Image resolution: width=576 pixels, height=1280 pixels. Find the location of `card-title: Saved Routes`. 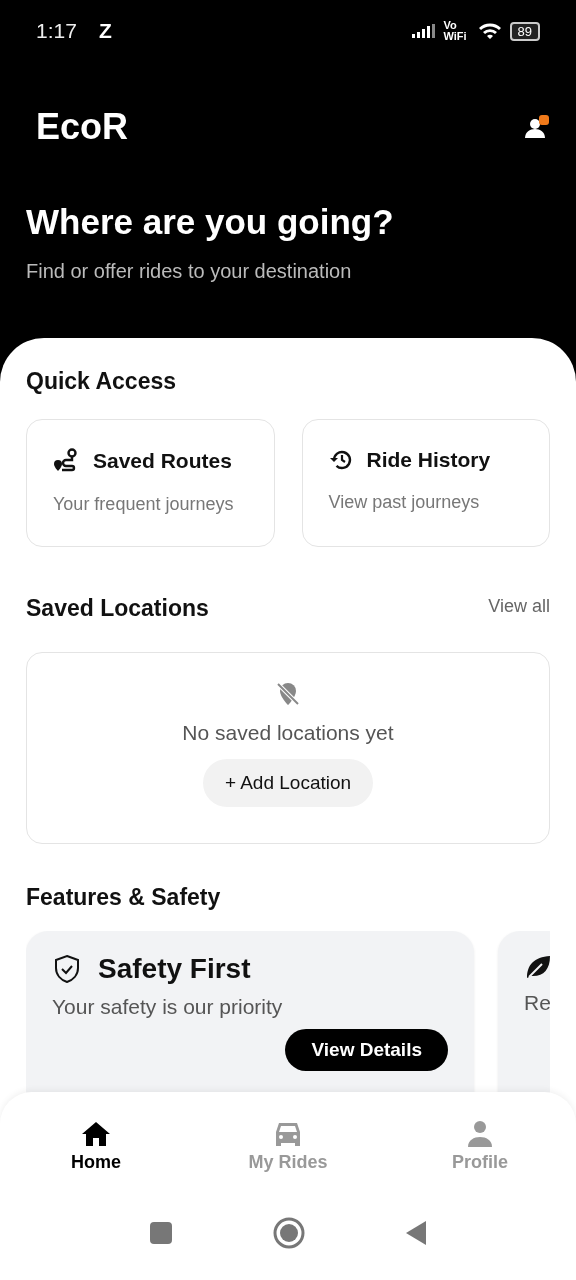

card-title: Saved Routes is located at coordinates (162, 461).